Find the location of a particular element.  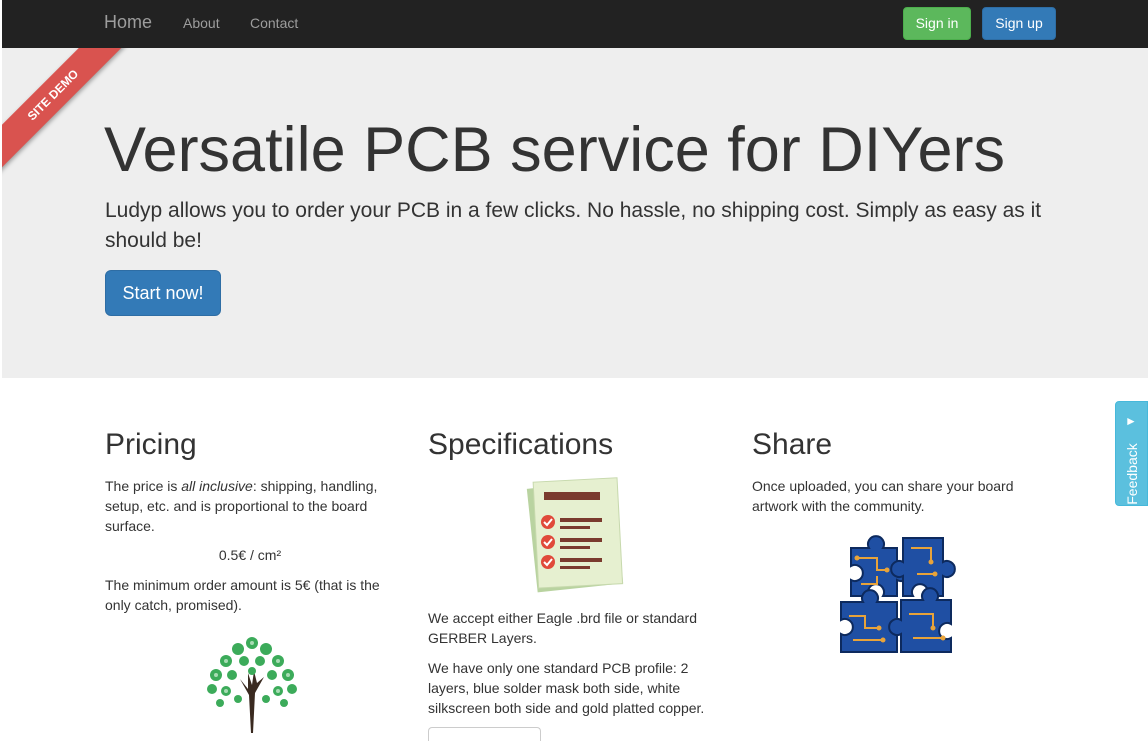

tree-icon is located at coordinates (252, 685).